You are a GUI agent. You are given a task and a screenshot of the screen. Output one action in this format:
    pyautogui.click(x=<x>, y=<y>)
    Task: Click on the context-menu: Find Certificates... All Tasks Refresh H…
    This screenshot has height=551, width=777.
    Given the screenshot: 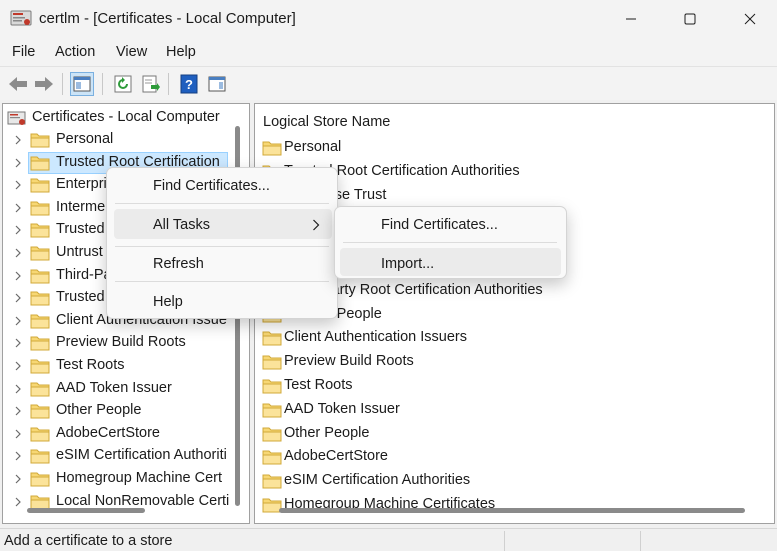 What is the action you would take?
    pyautogui.click(x=222, y=243)
    